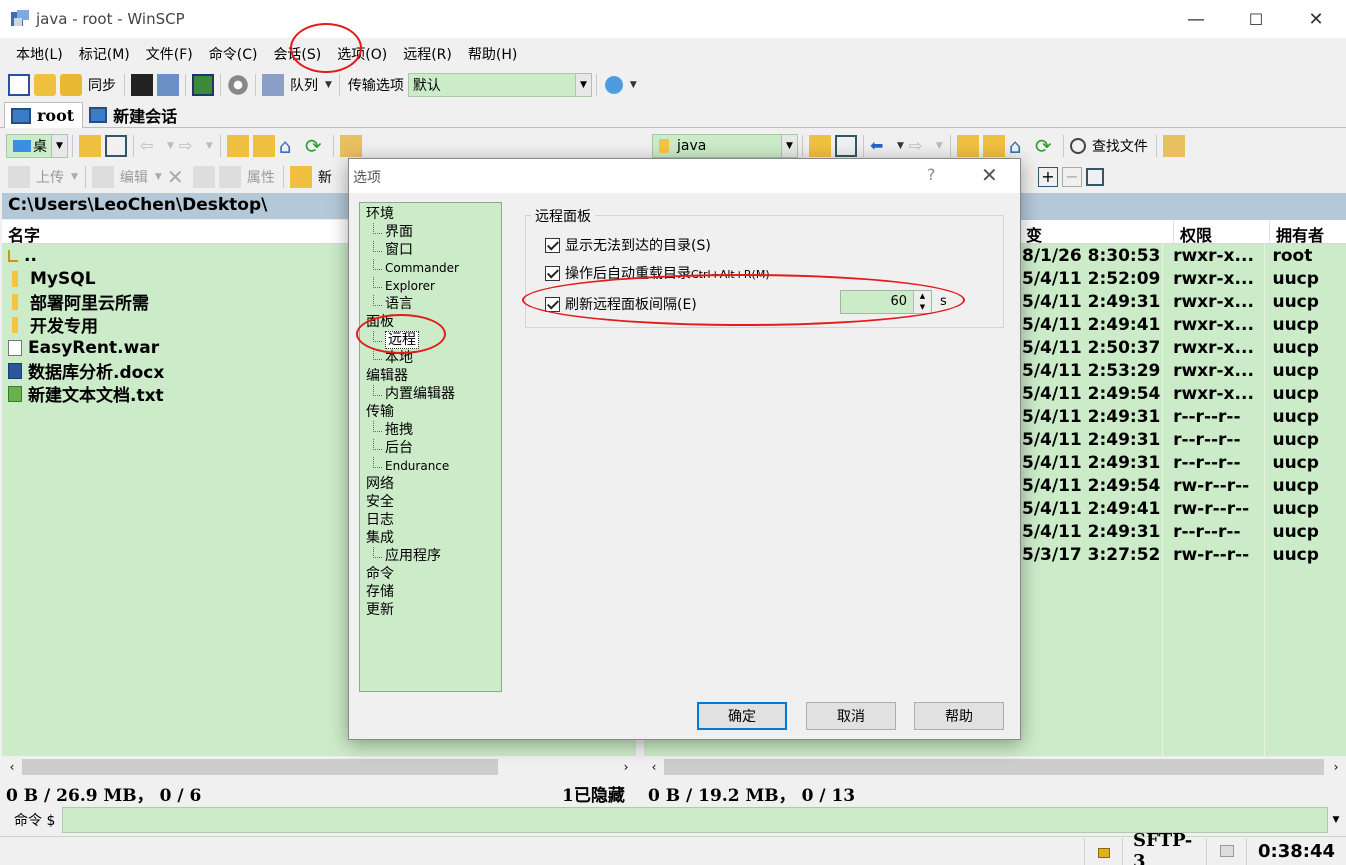 The width and height of the screenshot is (1346, 865). I want to click on sync-browse-icon, so click(45, 85).